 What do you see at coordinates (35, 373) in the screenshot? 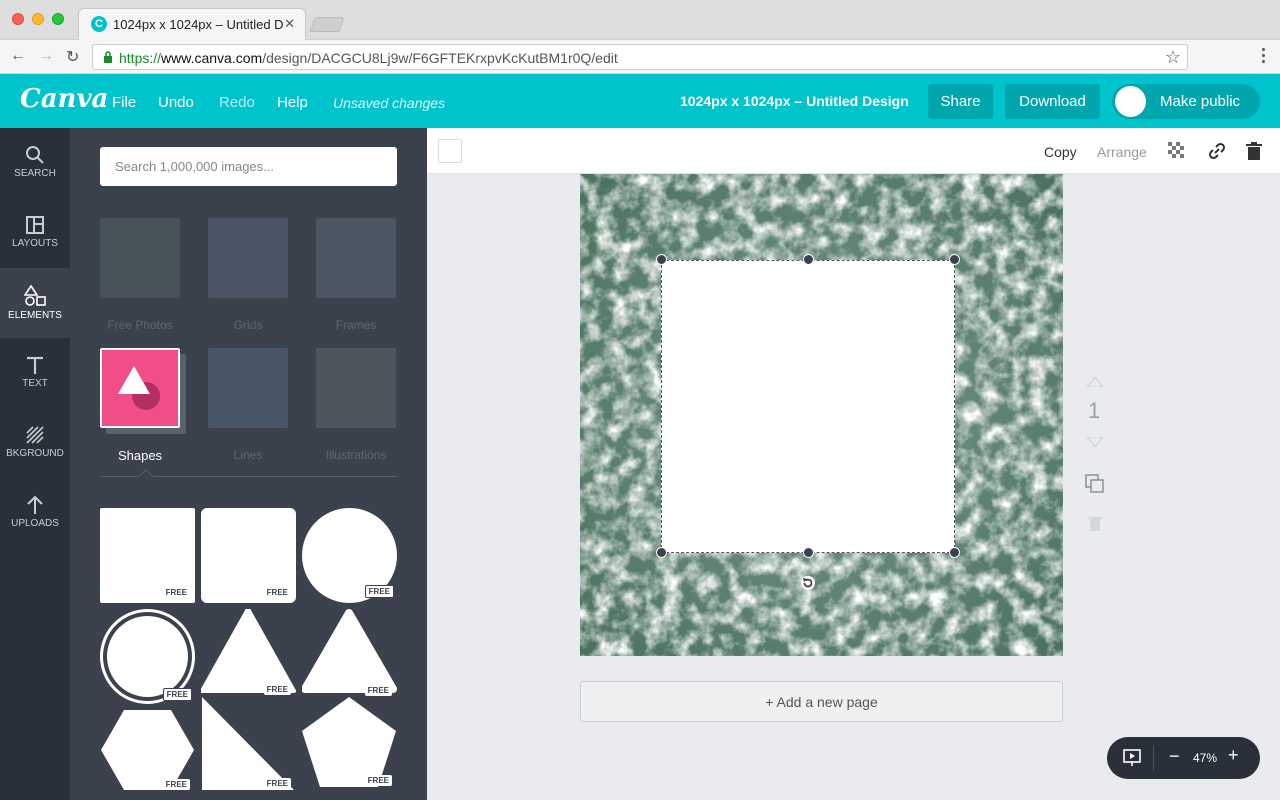
I see `rail-text: TEXT` at bounding box center [35, 373].